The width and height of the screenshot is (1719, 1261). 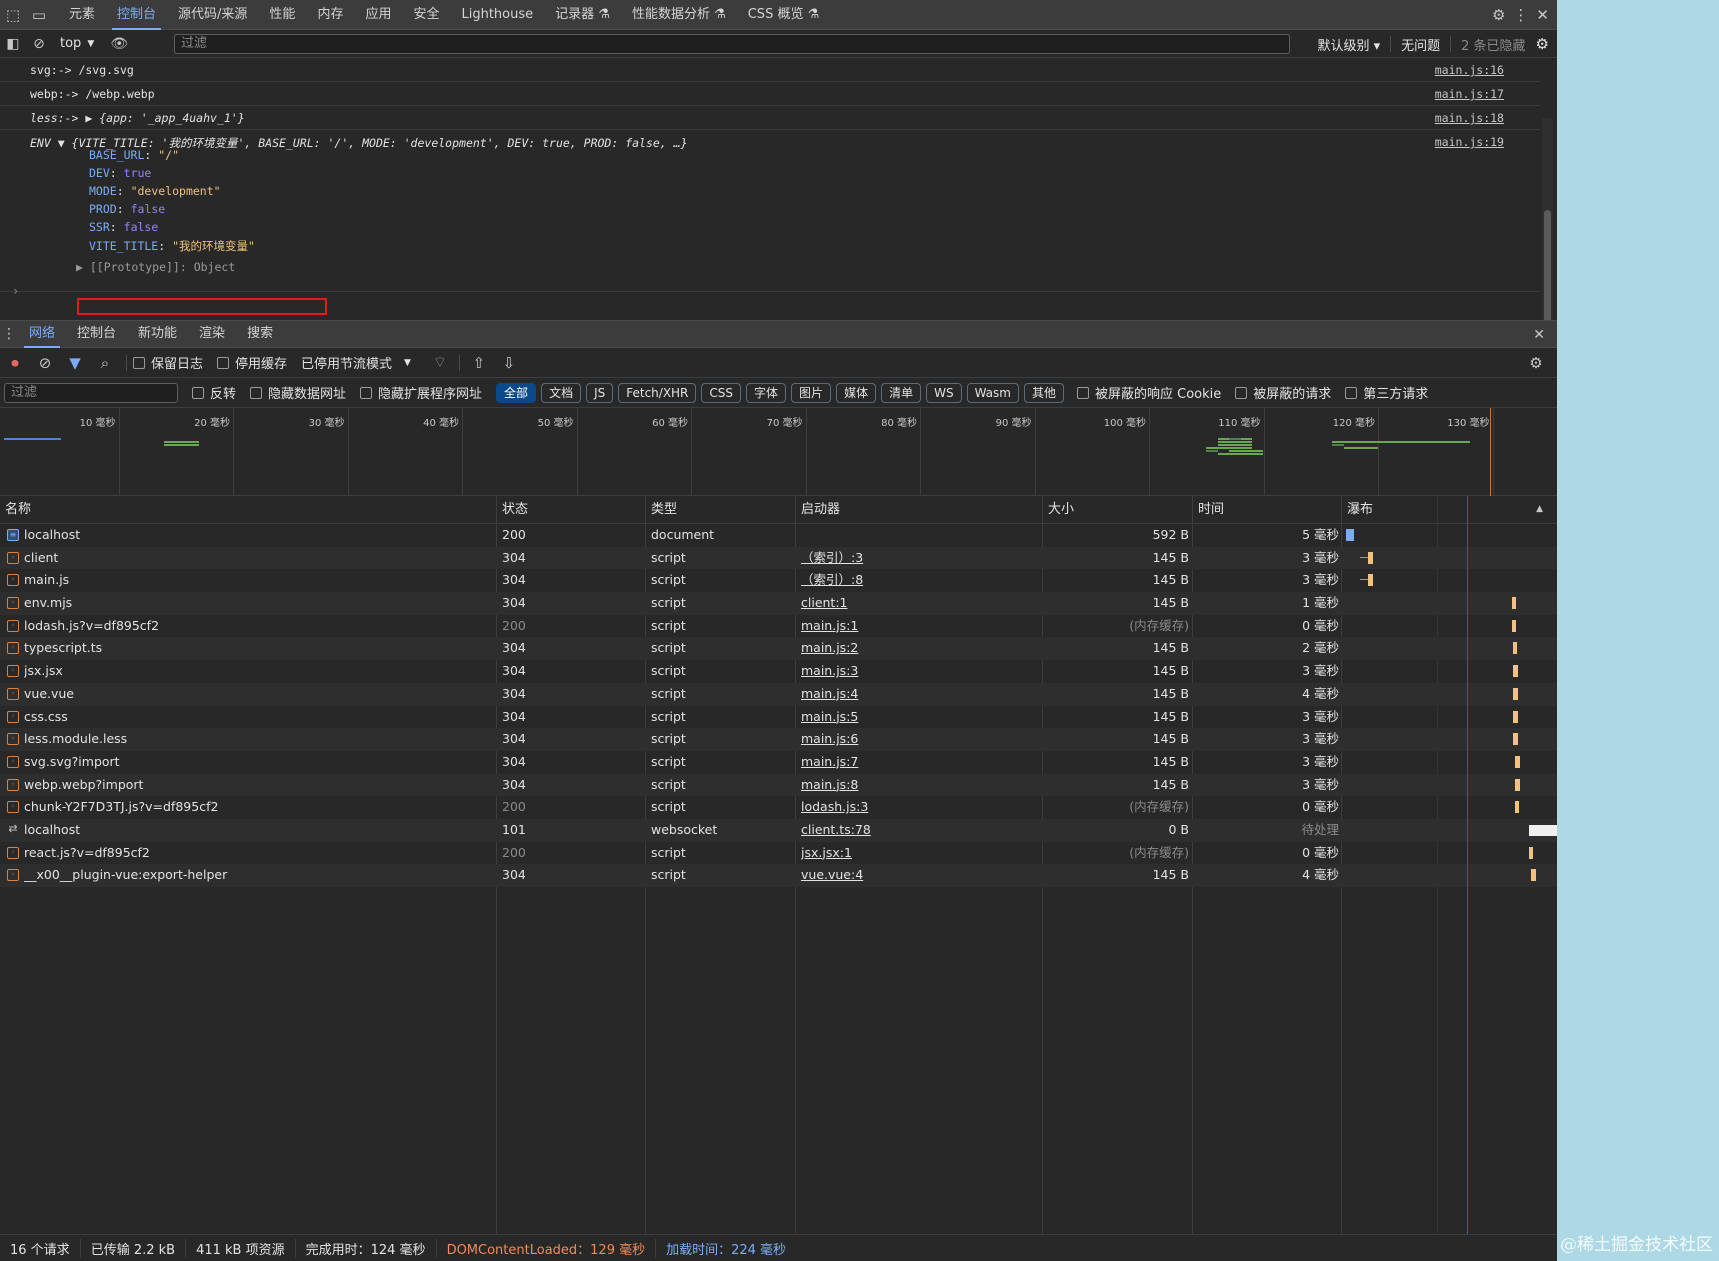 I want to click on main-tab: CSS 概览 ⚗, so click(x=784, y=15).